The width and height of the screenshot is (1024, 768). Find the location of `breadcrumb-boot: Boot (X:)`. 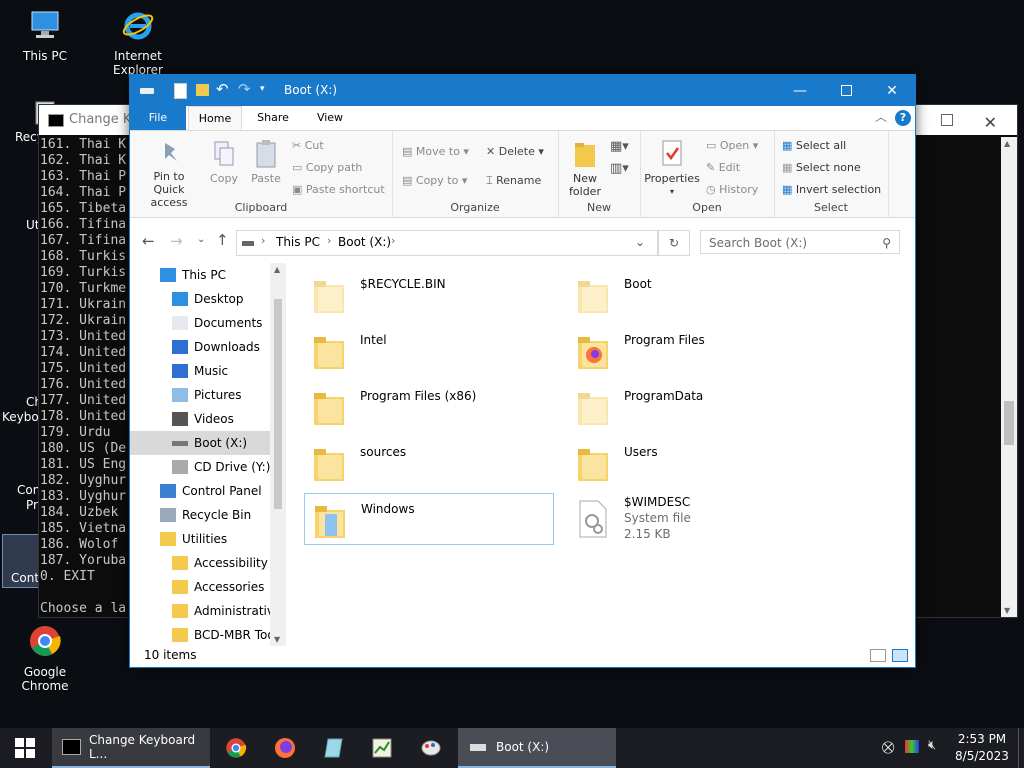

breadcrumb-boot: Boot (X:) is located at coordinates (364, 242).